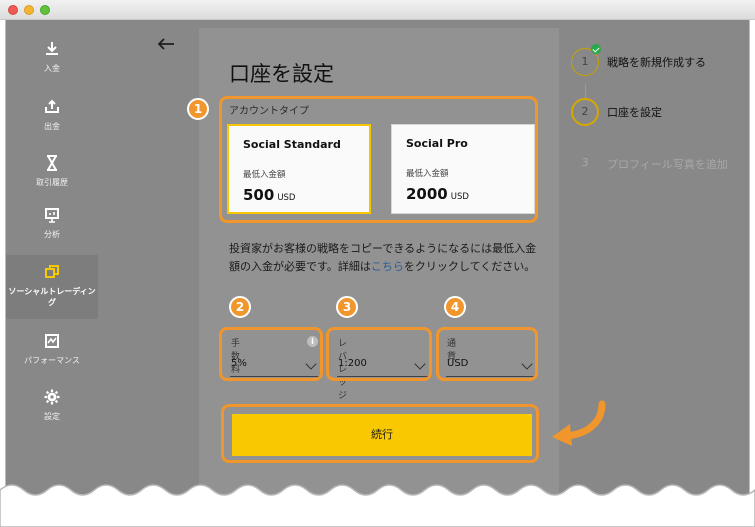 This screenshot has height=527, width=755. Describe the element at coordinates (377, 10) in the screenshot. I see `window-titlebar` at that location.